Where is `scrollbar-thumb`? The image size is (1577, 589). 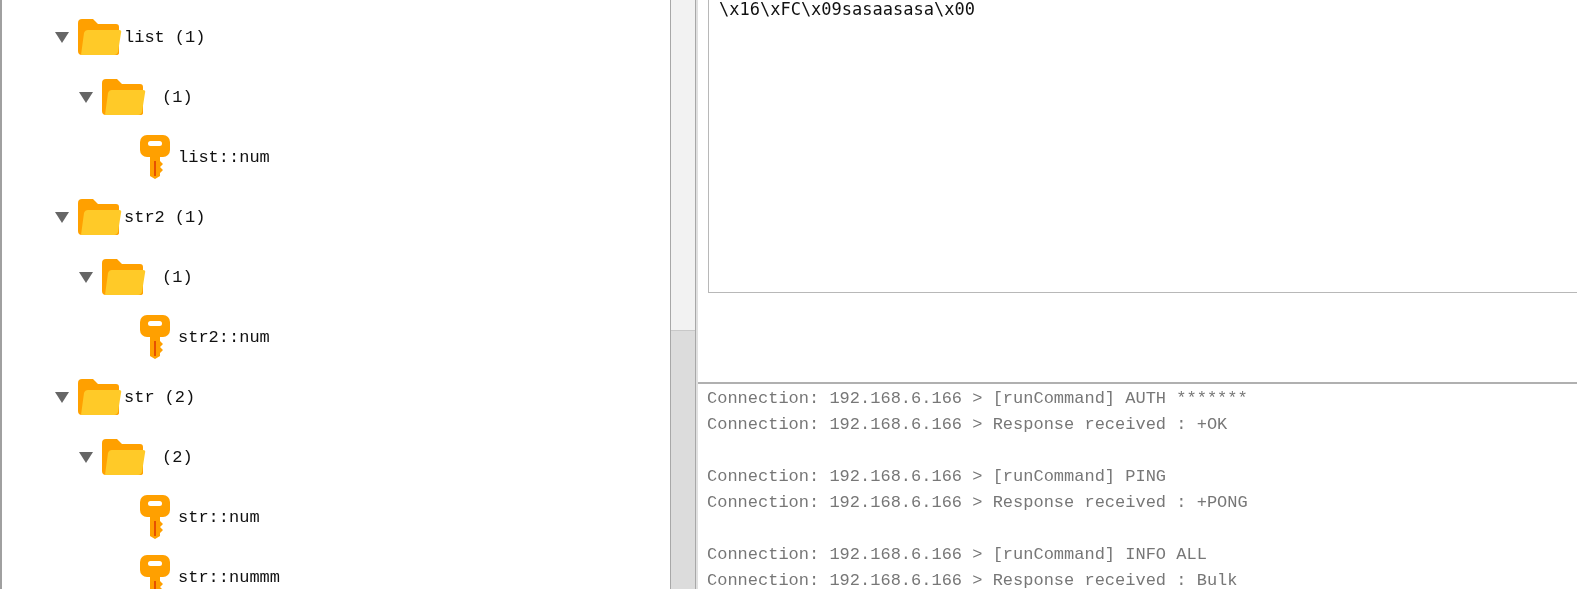
scrollbar-thumb is located at coordinates (683, 165).